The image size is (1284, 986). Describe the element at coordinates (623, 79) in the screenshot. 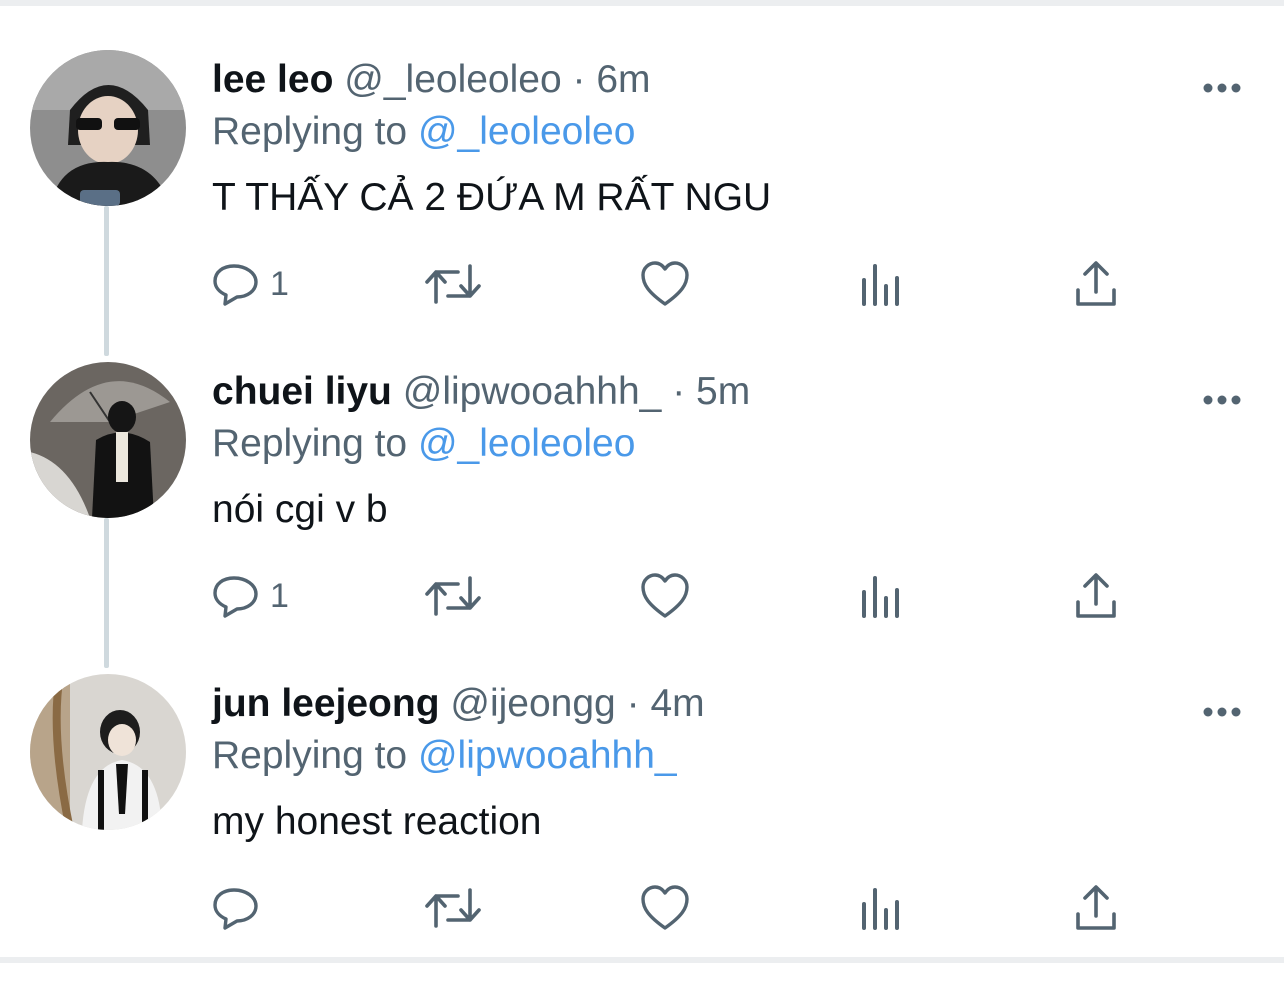

I see `timestamp: 6m` at that location.